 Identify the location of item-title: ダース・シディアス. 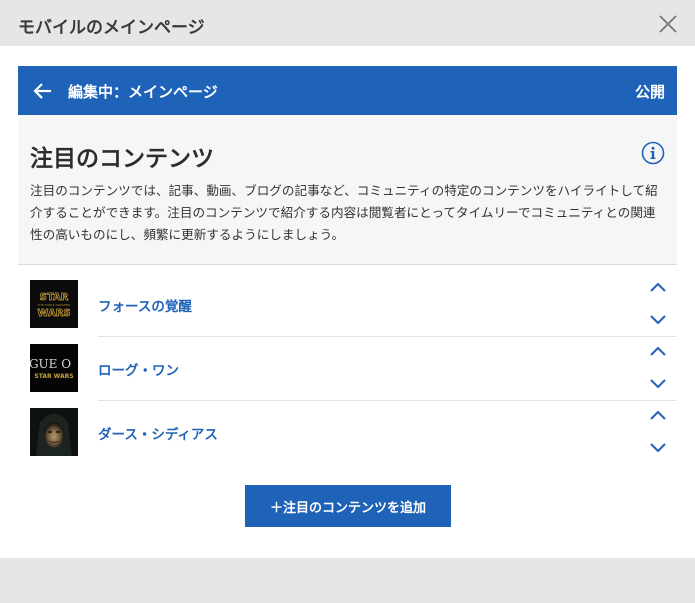
(158, 433).